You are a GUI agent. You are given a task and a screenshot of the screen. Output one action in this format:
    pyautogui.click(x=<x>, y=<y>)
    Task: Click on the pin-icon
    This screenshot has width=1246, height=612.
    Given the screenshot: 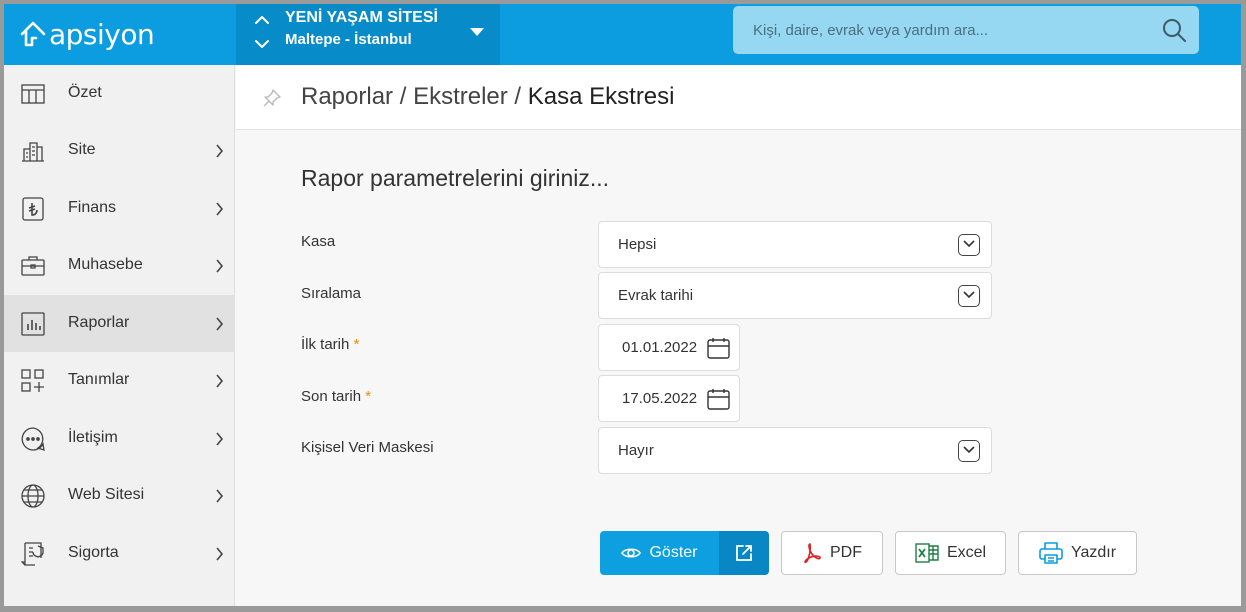 What is the action you would take?
    pyautogui.click(x=272, y=98)
    